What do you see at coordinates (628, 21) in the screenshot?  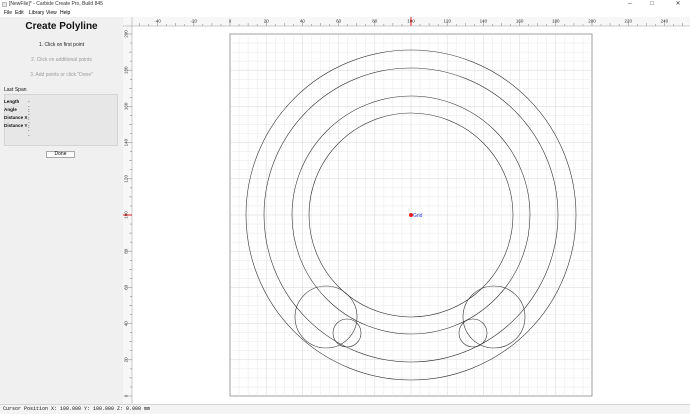 I see `top-ruler-label: 220` at bounding box center [628, 21].